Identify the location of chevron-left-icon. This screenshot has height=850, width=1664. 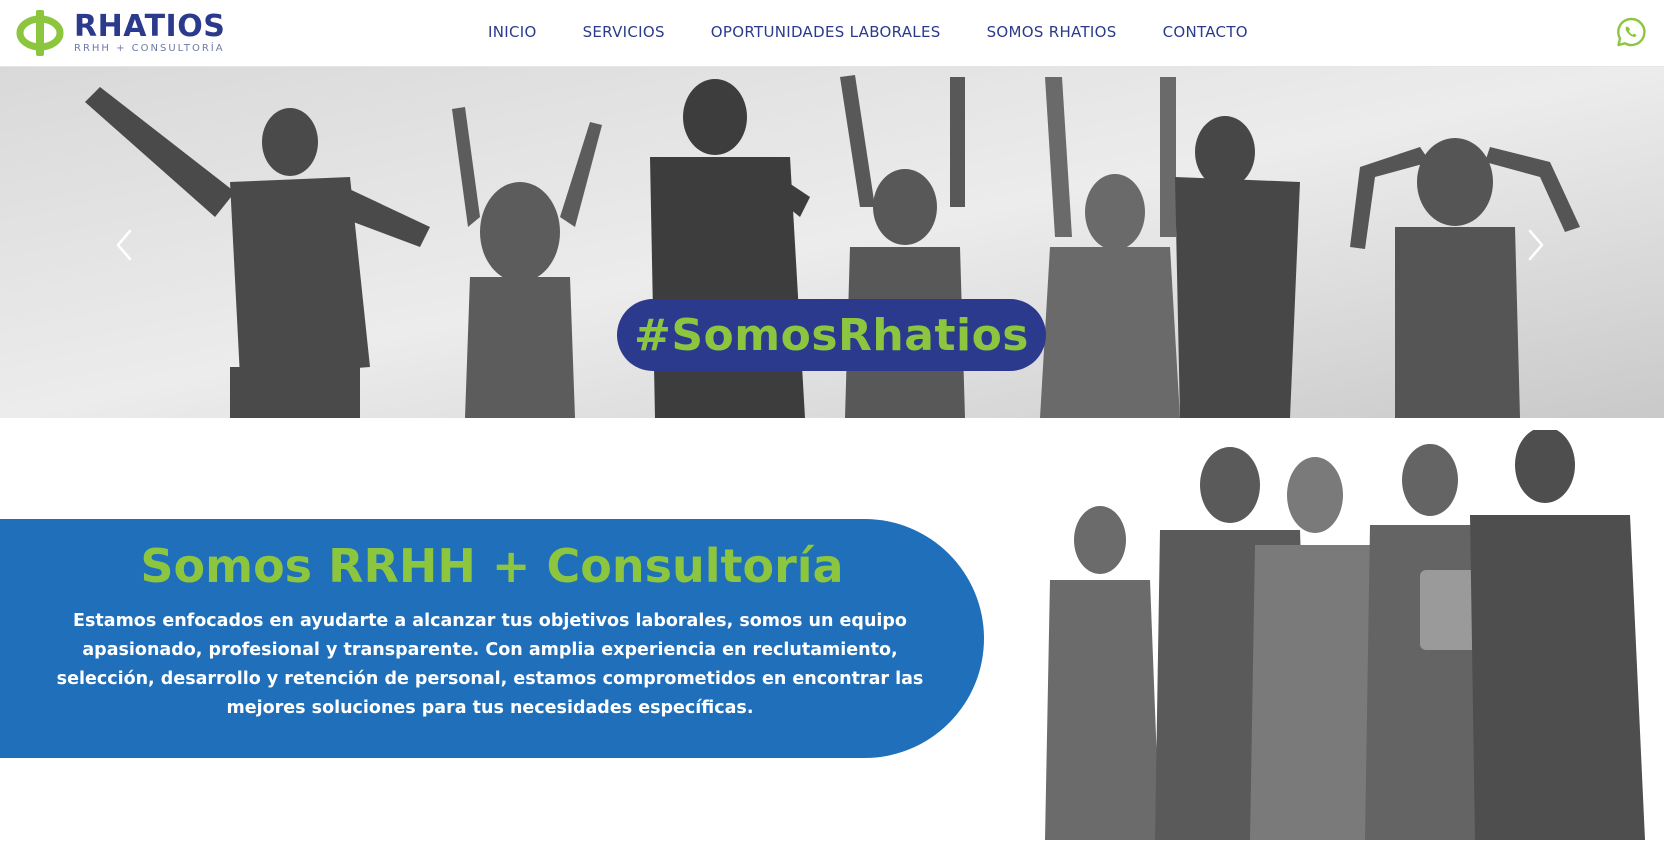
(125, 245).